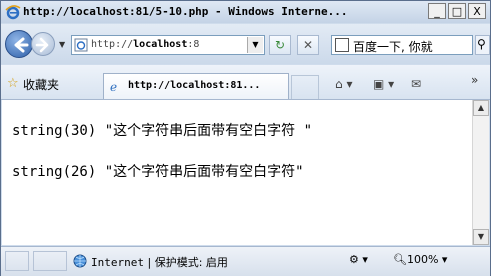  What do you see at coordinates (474, 80) in the screenshot?
I see `more-chevron-icon: »` at bounding box center [474, 80].